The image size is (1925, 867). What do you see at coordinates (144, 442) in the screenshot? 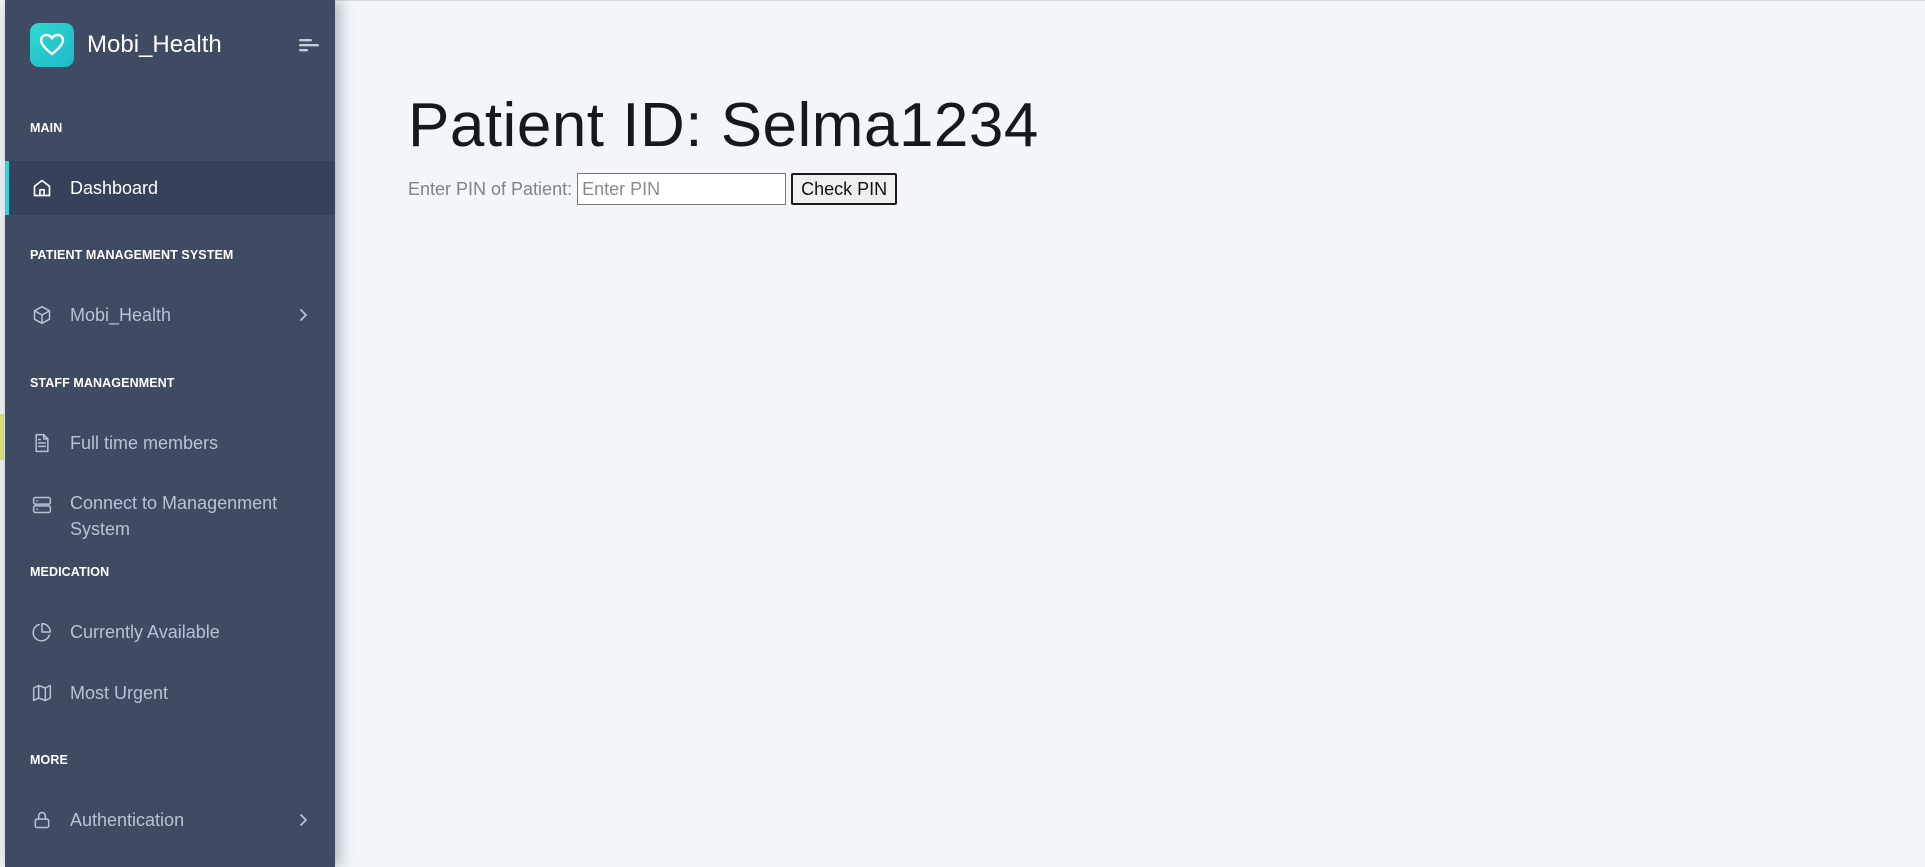
I see `sidebar-item-label: Full time members` at bounding box center [144, 442].